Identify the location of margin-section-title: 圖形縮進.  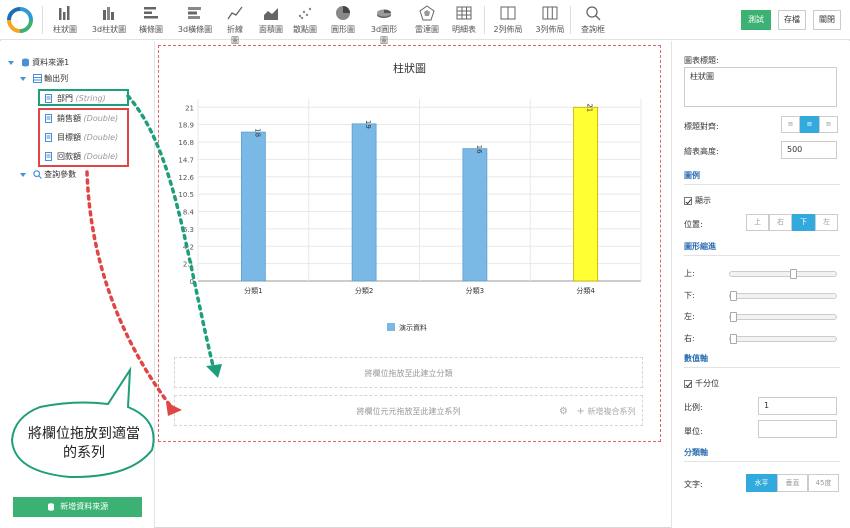
(700, 246).